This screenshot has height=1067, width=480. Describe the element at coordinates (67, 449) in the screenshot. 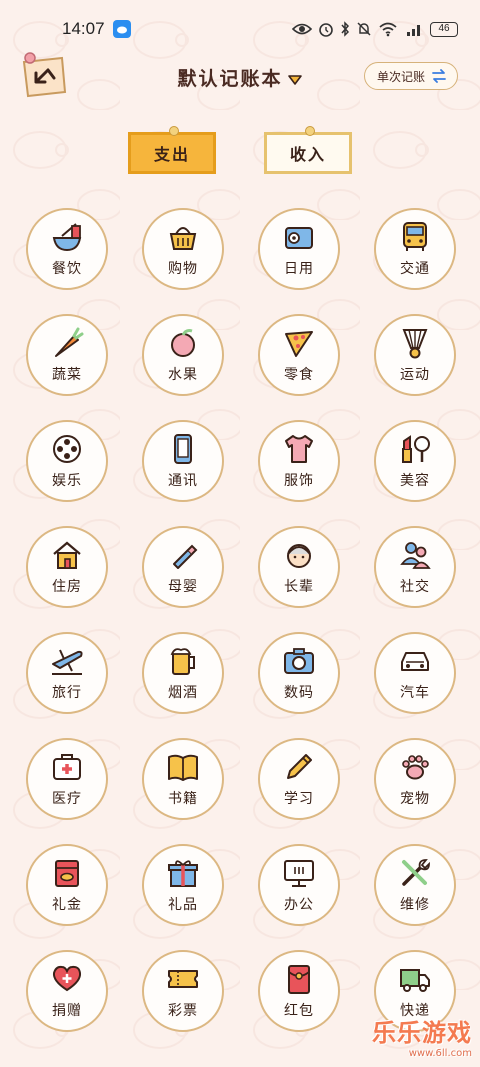

I see `film-reel-icon` at that location.